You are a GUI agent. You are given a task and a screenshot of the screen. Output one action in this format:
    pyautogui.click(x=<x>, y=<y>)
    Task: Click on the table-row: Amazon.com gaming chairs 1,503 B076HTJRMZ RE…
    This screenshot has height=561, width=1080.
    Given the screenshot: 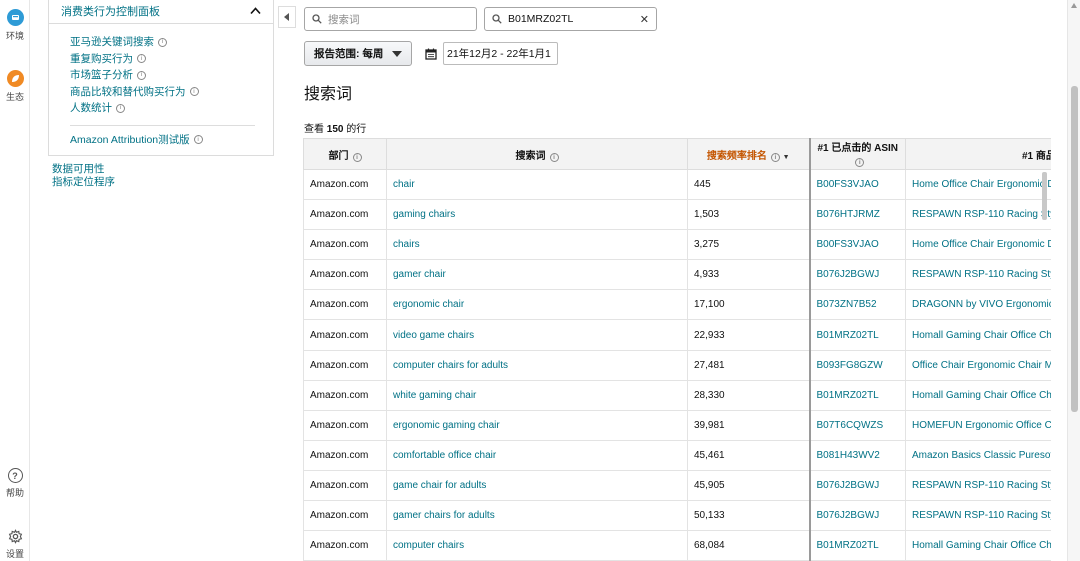 What is the action you would take?
    pyautogui.click(x=677, y=215)
    